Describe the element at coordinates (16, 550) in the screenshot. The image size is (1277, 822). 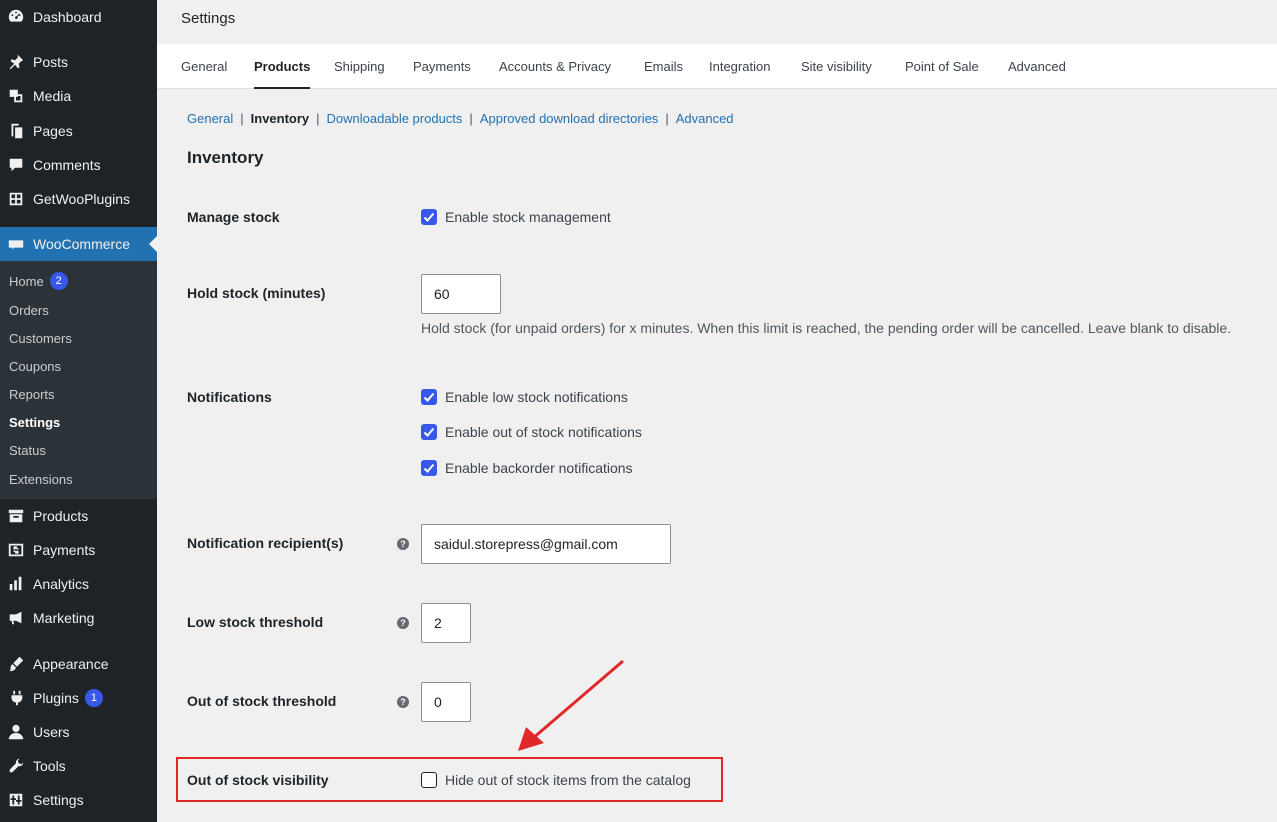
I see `dollar-icon` at that location.